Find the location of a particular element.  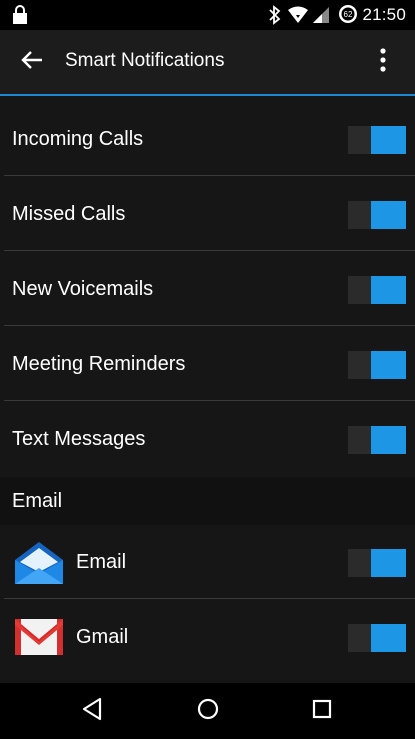

home-nav-icon is located at coordinates (208, 711).